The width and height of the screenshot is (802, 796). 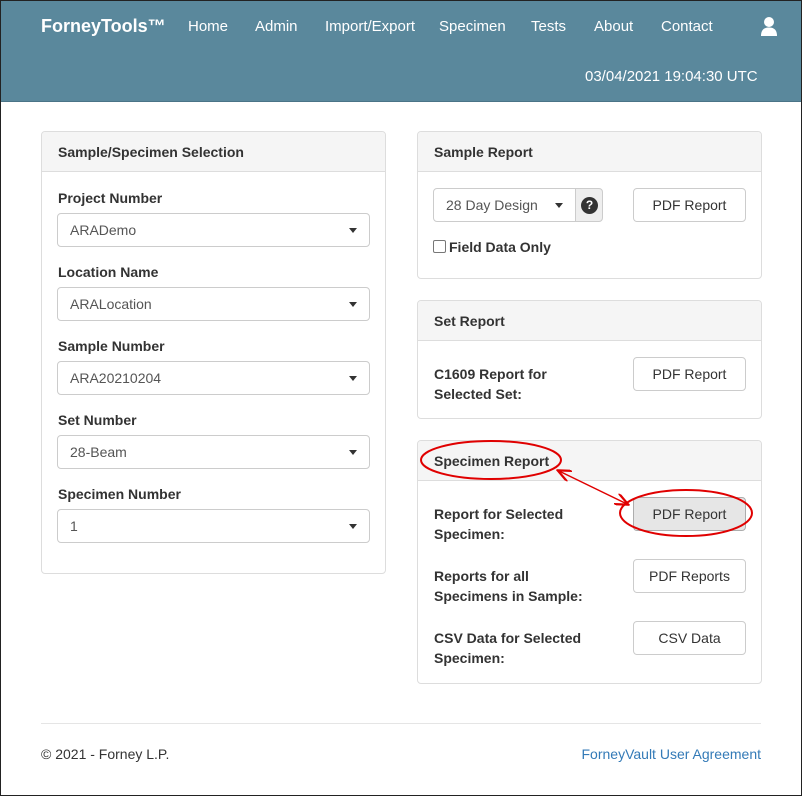 What do you see at coordinates (276, 26) in the screenshot?
I see `nav-admin: Admin` at bounding box center [276, 26].